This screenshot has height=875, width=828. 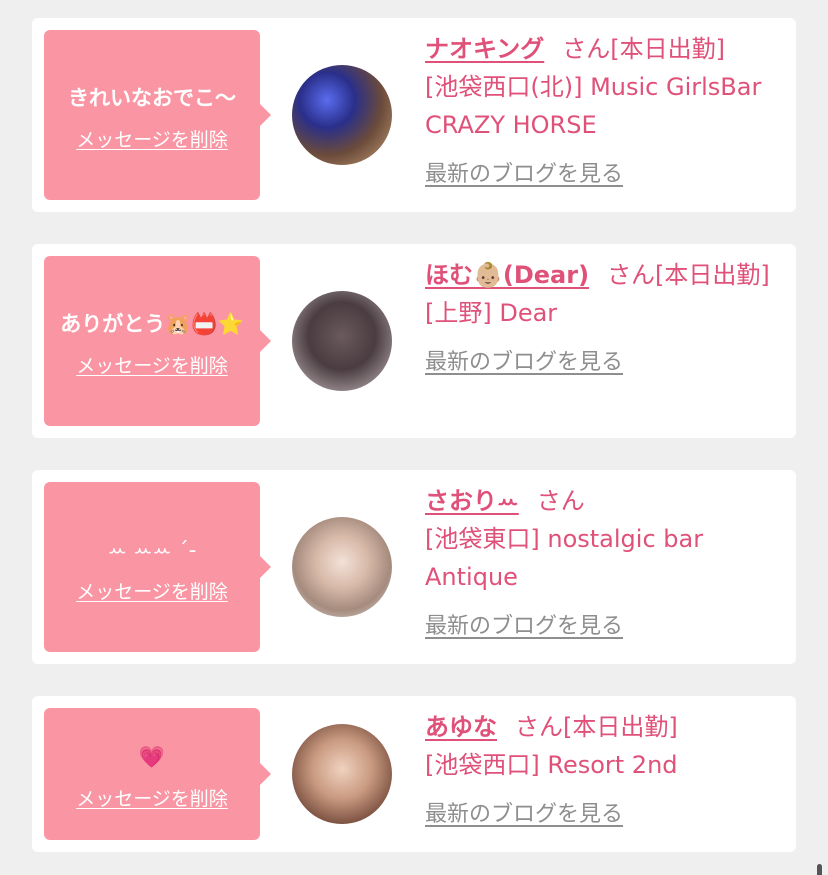 I want to click on shop-name: [池袋東口] nostalgic bar Antique, so click(x=564, y=558).